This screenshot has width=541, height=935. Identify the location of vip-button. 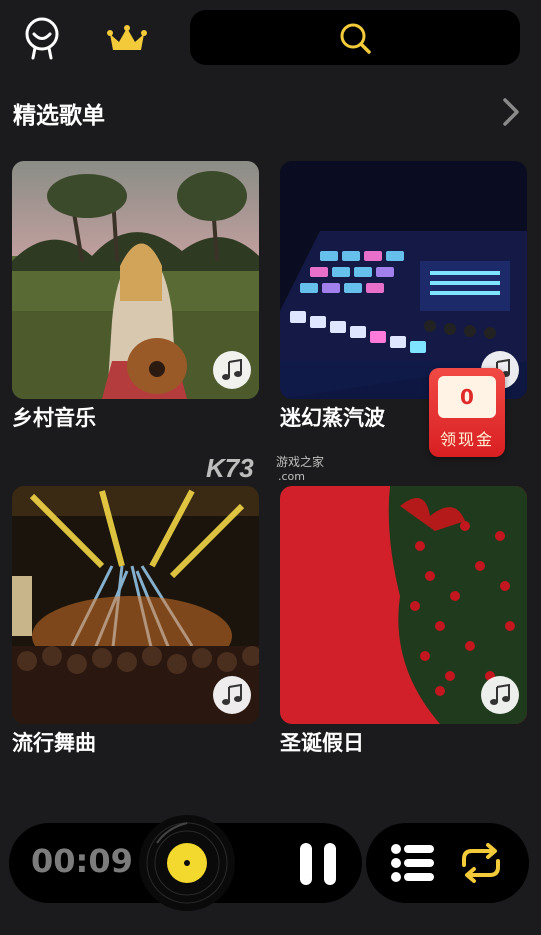
(127, 39).